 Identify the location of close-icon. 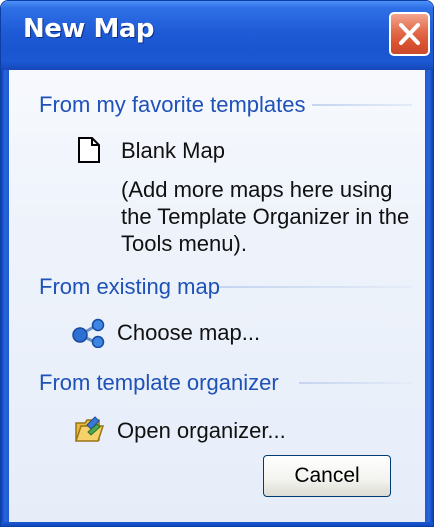
(409, 34).